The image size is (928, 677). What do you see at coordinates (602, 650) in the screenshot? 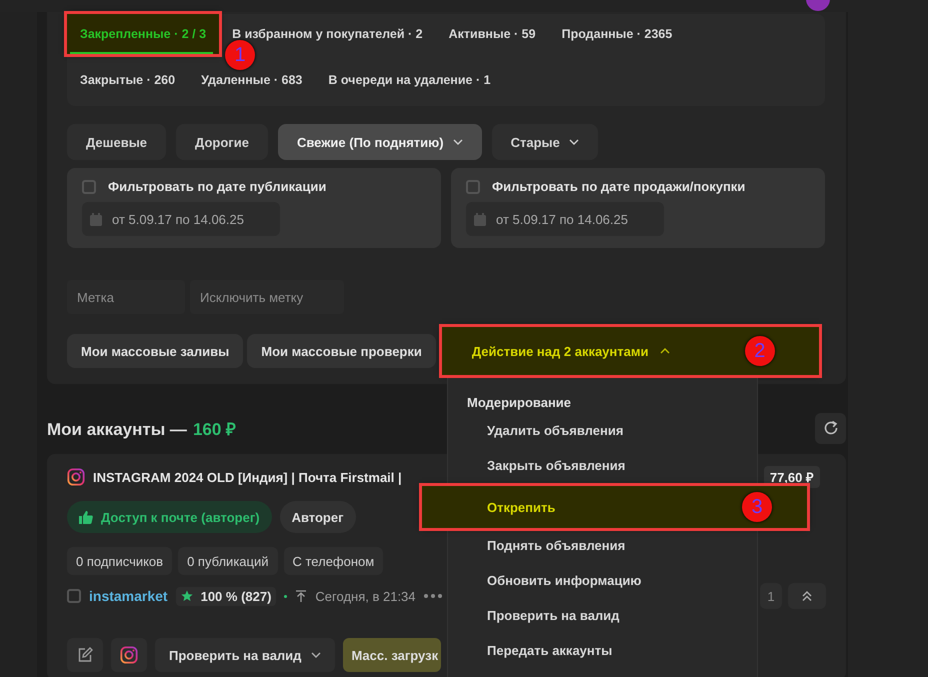
I see `menu-item: Передать аккаунты` at bounding box center [602, 650].